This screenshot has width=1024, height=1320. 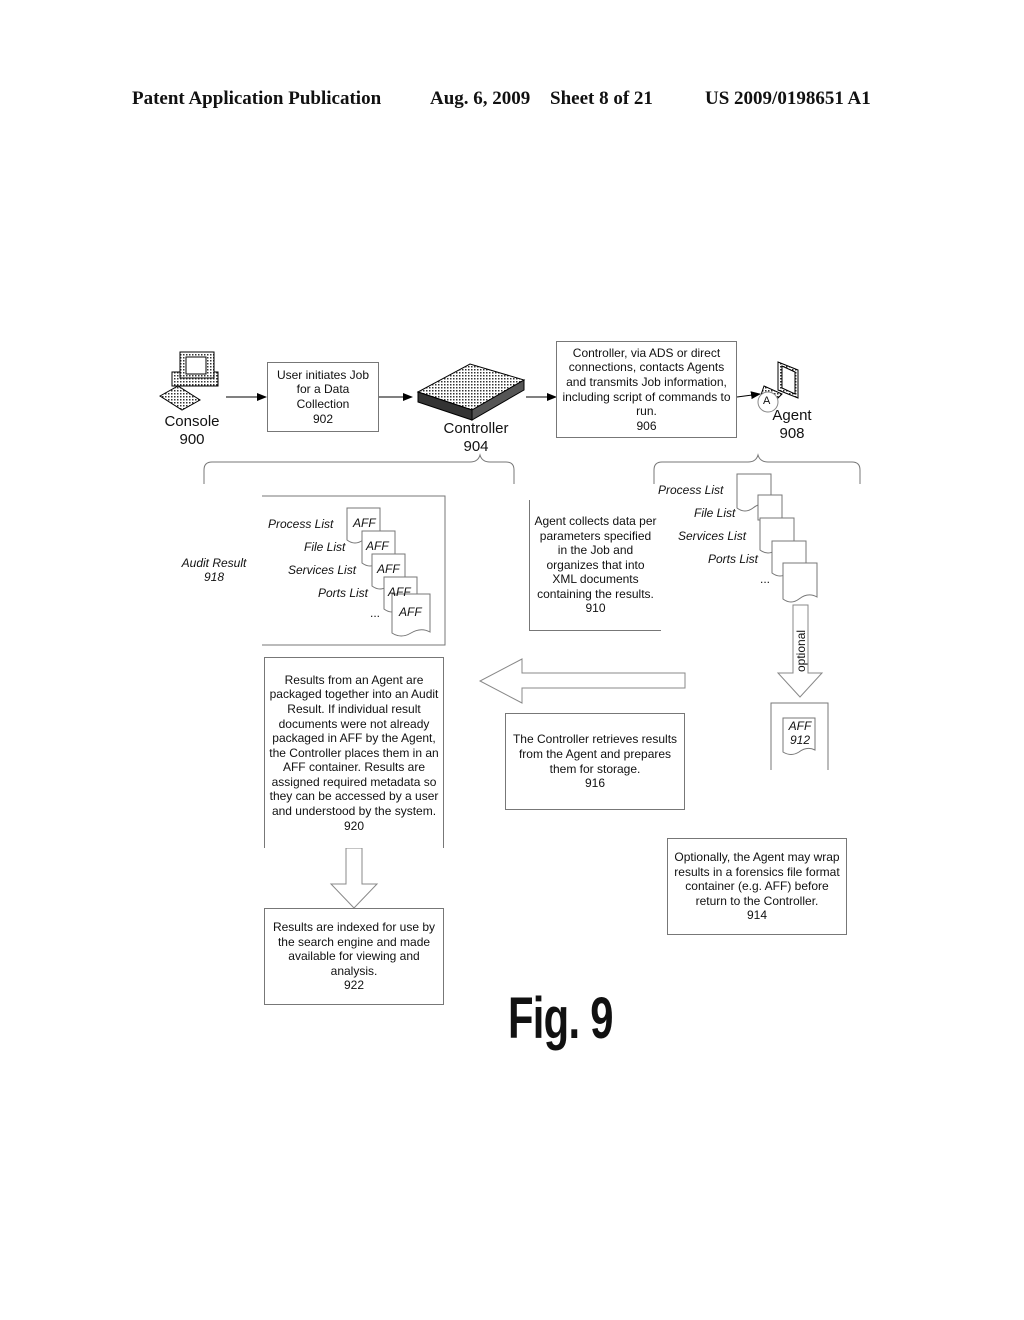 What do you see at coordinates (646, 396) in the screenshot?
I see `line: including script of commands to` at bounding box center [646, 396].